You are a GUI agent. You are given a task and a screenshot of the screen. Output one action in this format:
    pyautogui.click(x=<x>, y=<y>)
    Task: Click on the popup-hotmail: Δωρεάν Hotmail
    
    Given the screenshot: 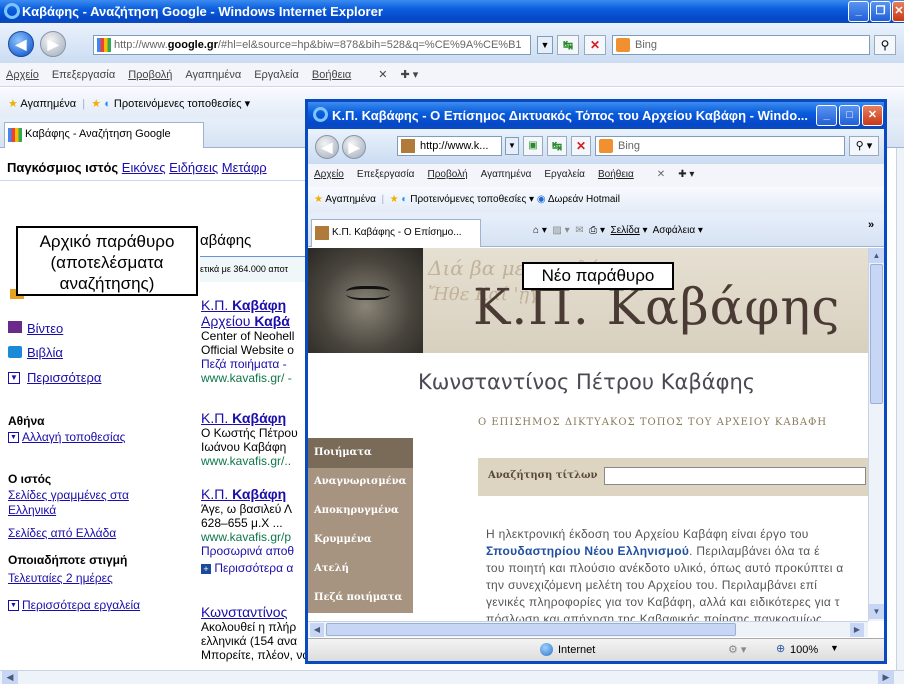 What is the action you would take?
    pyautogui.click(x=584, y=199)
    